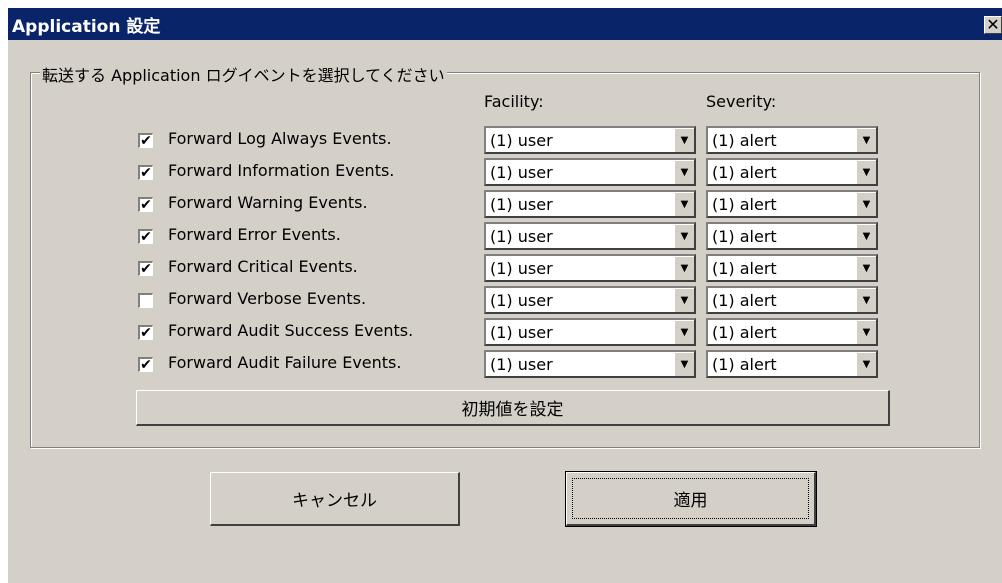 The image size is (1002, 583). I want to click on close-icon: ✕, so click(993, 24).